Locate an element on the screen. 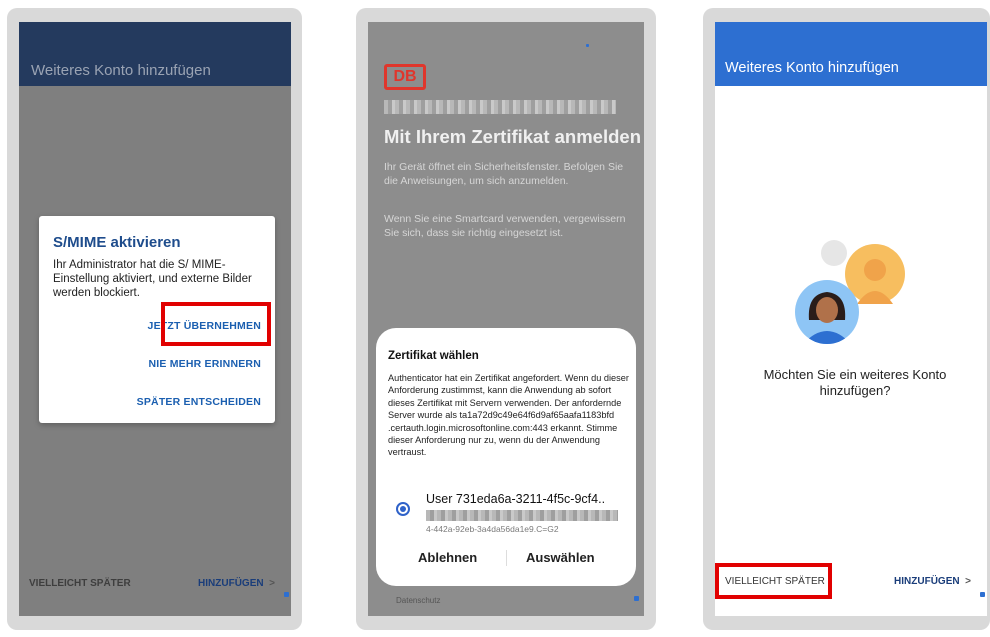  avatar-primary is located at coordinates (827, 312).